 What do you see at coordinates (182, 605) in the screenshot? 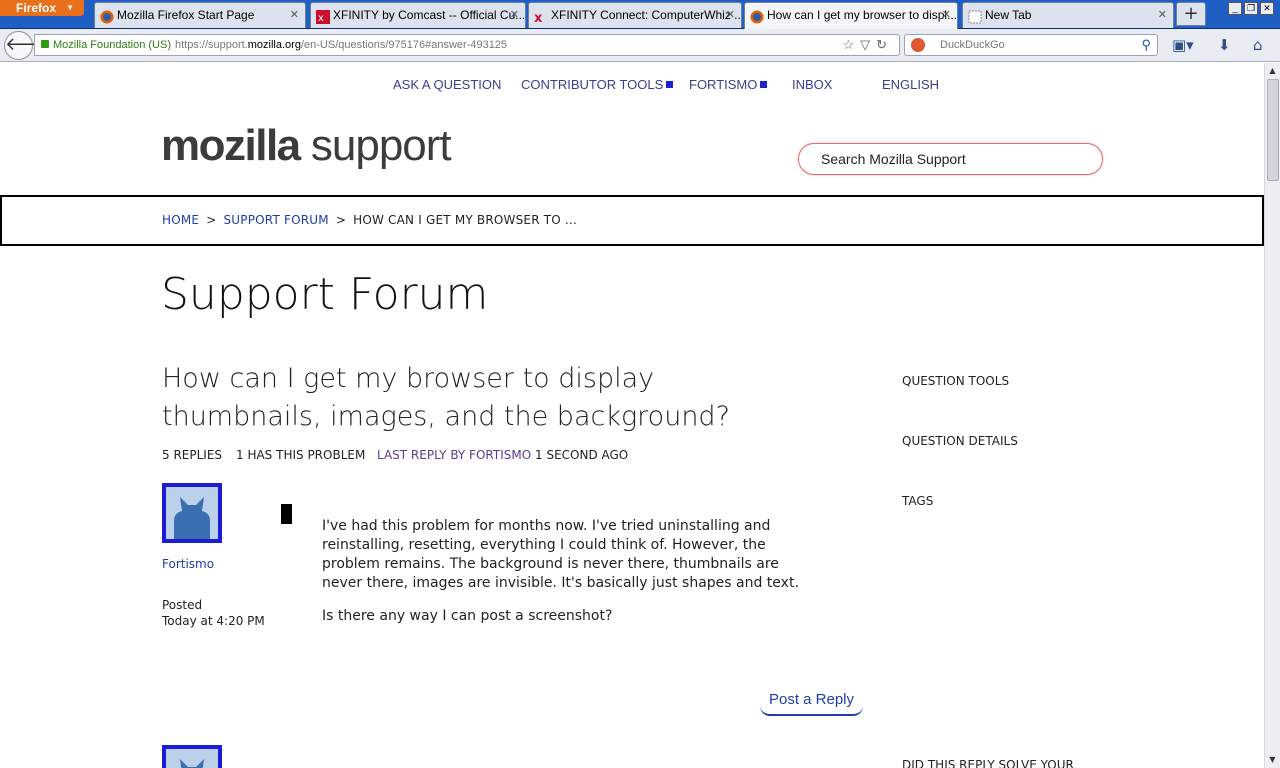
I see `posted-label: Posted` at bounding box center [182, 605].